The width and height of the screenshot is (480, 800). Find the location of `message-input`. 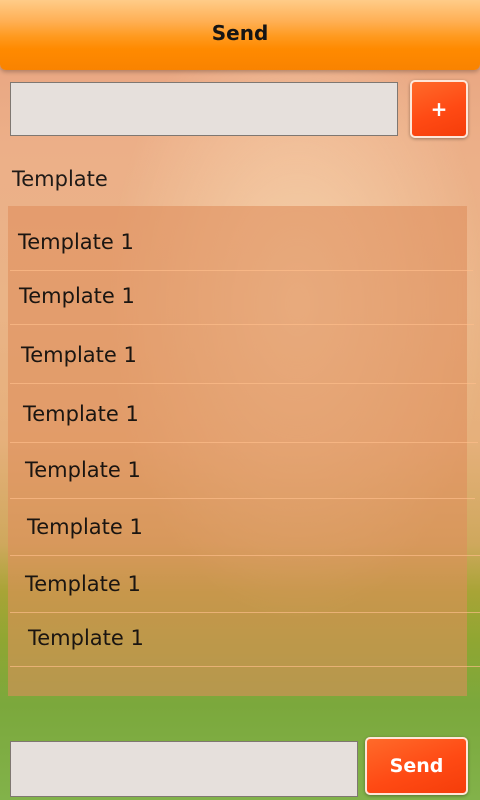

message-input is located at coordinates (184, 769).